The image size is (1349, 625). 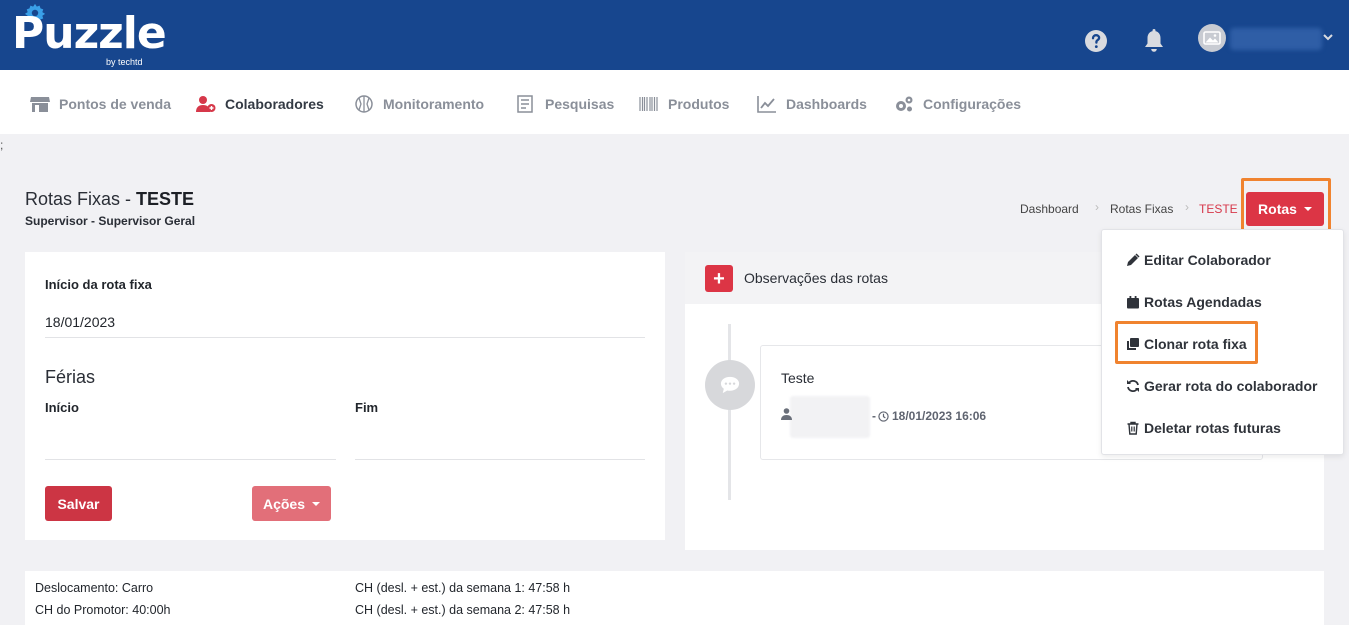 What do you see at coordinates (699, 104) in the screenshot?
I see `nav-label: Produtos` at bounding box center [699, 104].